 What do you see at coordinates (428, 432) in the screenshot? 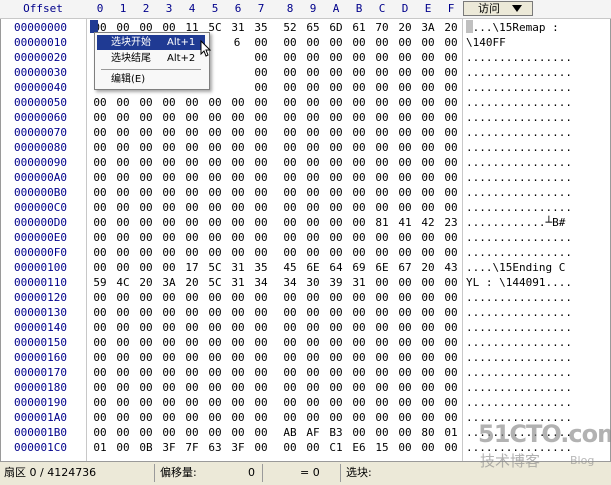
I see `hex-byte: 80` at bounding box center [428, 432].